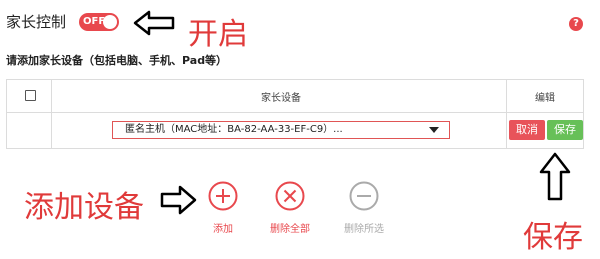 The height and width of the screenshot is (259, 600). I want to click on parental-control-toggle: OFF, so click(99, 22).